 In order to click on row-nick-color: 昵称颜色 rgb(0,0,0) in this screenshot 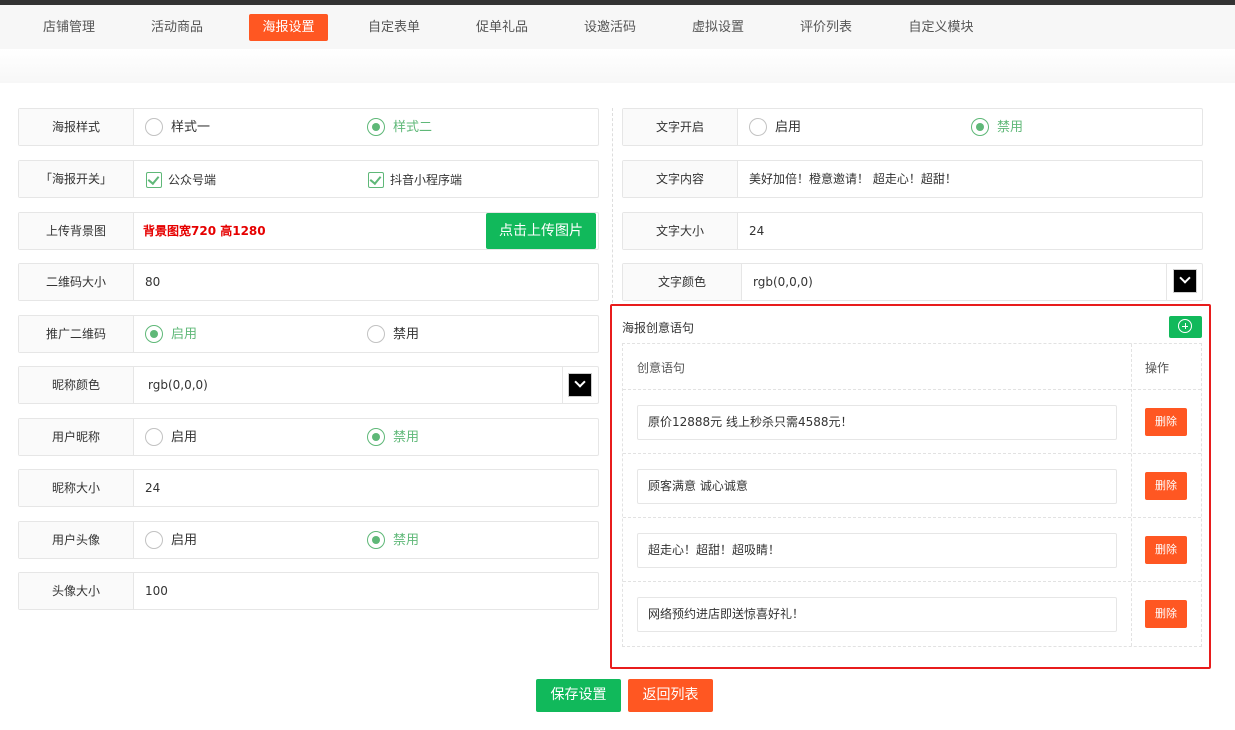, I will do `click(308, 385)`.